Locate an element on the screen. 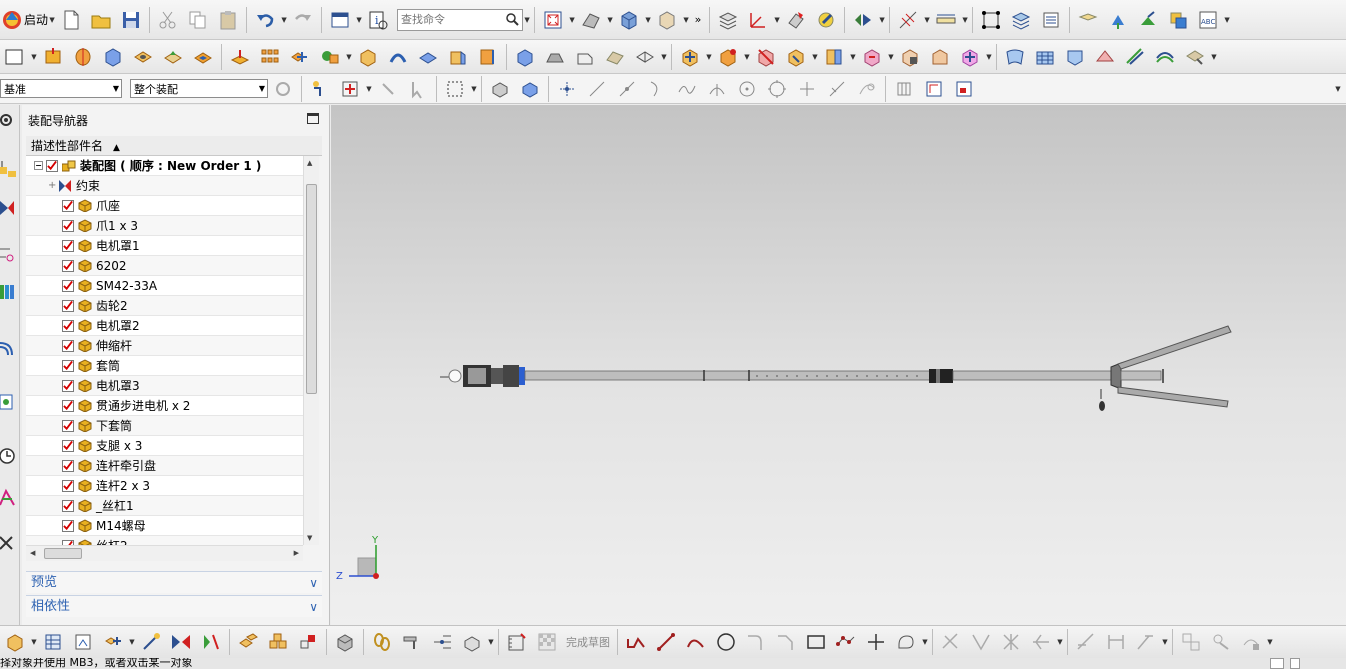 This screenshot has width=1346, height=669. cut-icon is located at coordinates (168, 20).